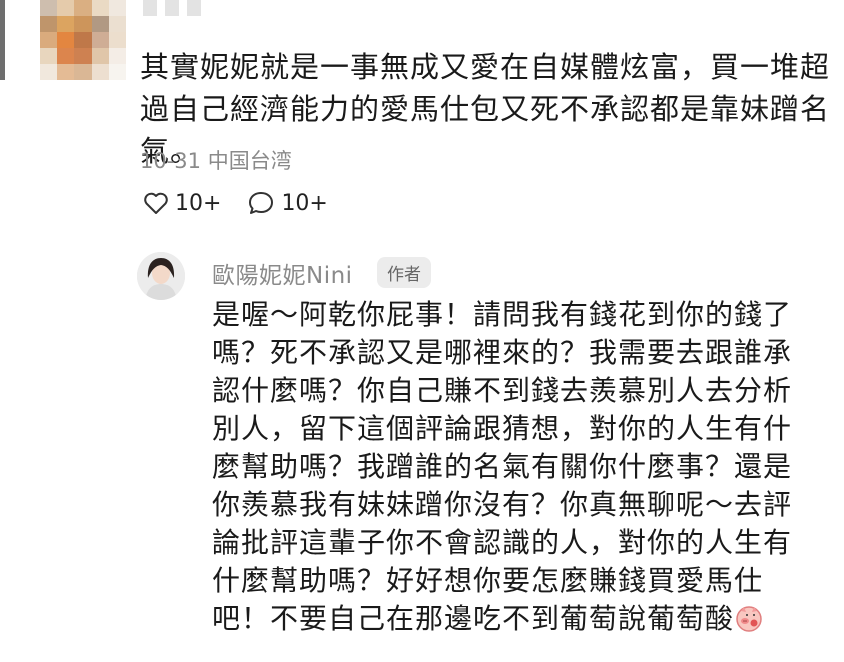 Image resolution: width=844 pixels, height=662 pixels. Describe the element at coordinates (235, 203) in the screenshot. I see `comment-actions: 10+ 10+` at that location.